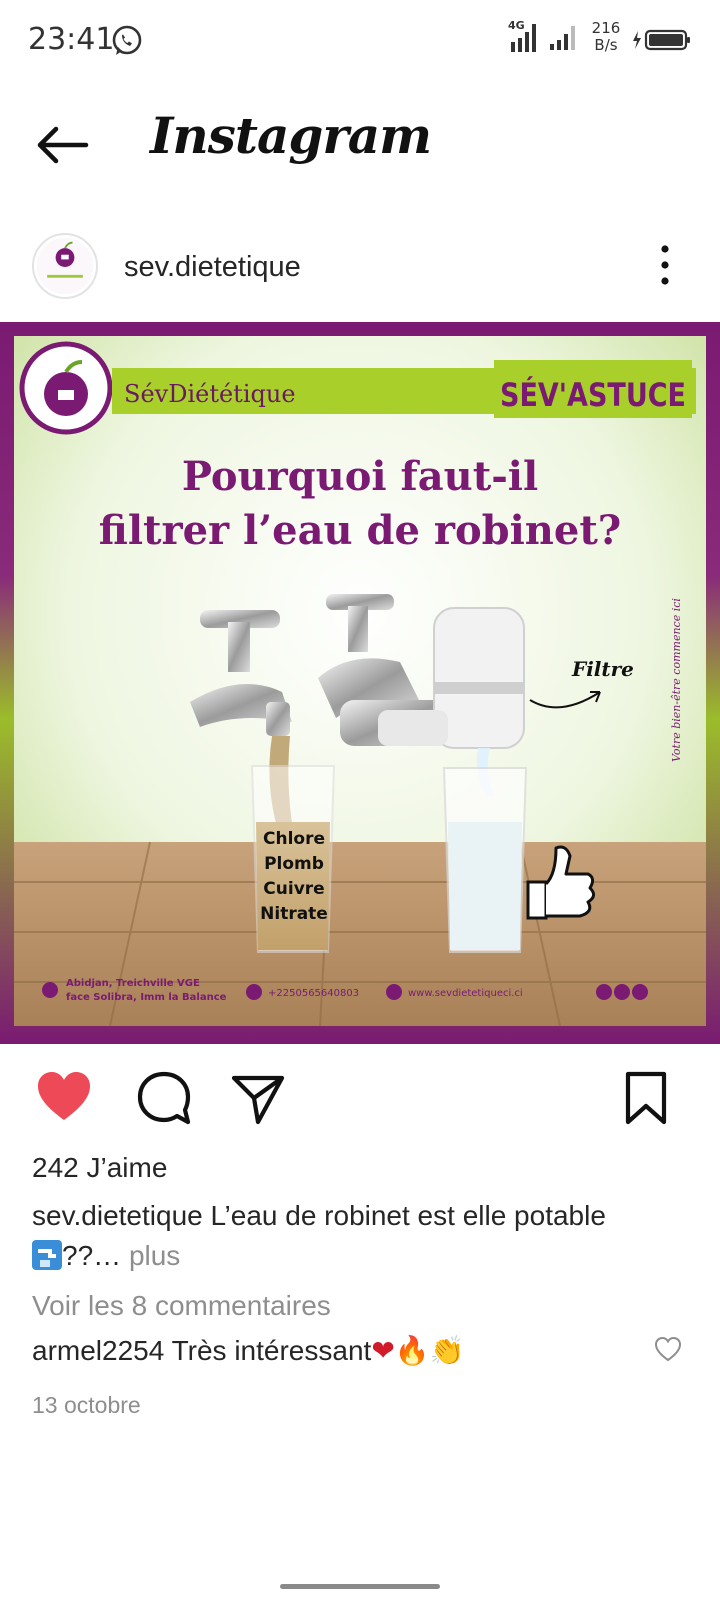 The image size is (720, 1600). What do you see at coordinates (154, 1255) in the screenshot?
I see `caption-more-link: plus` at bounding box center [154, 1255].